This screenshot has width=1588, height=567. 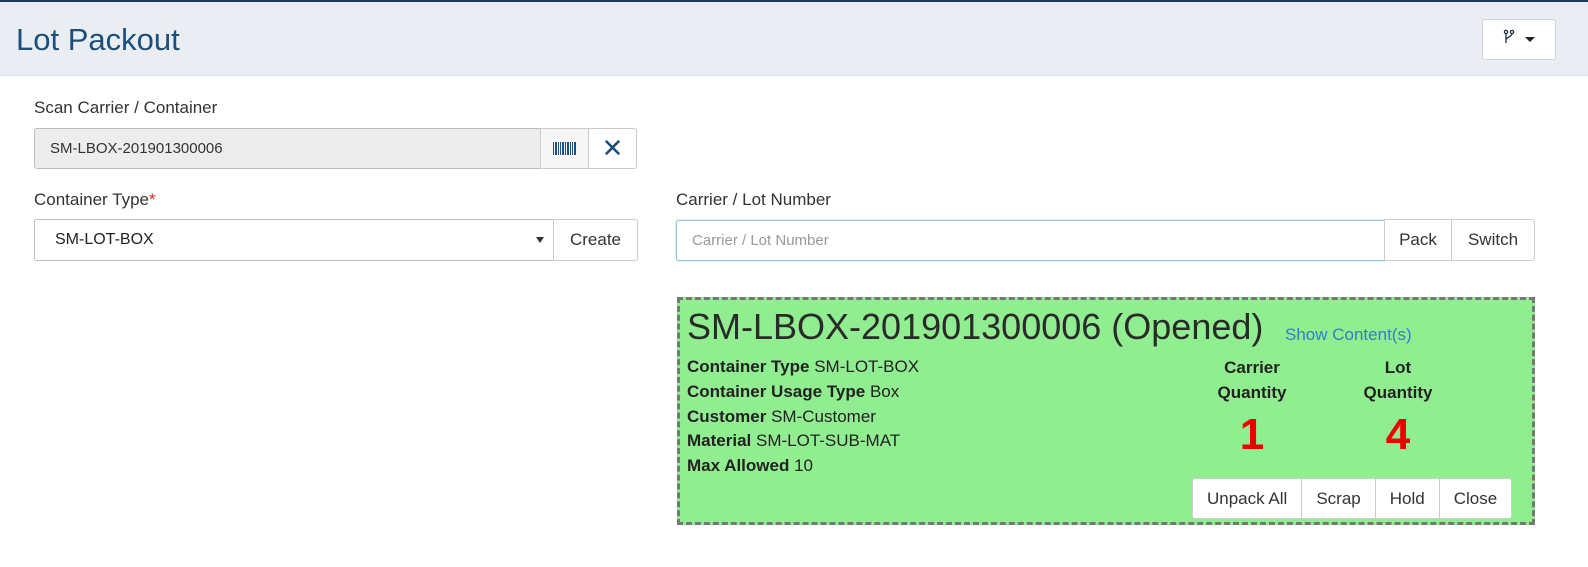 I want to click on scan-label: Scan Carrier / Container, so click(x=126, y=107).